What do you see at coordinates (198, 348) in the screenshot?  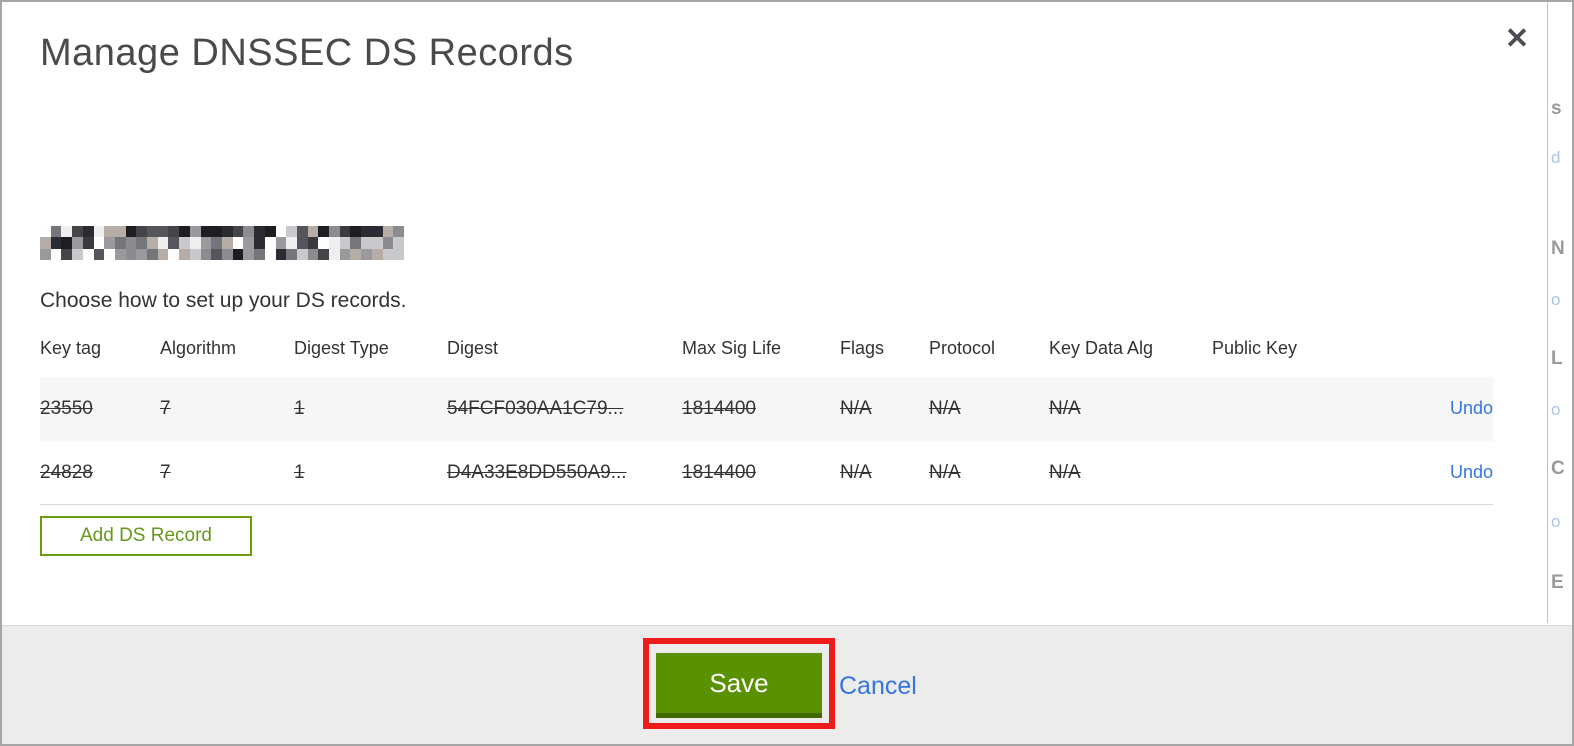 I see `column-header: Algorithm` at bounding box center [198, 348].